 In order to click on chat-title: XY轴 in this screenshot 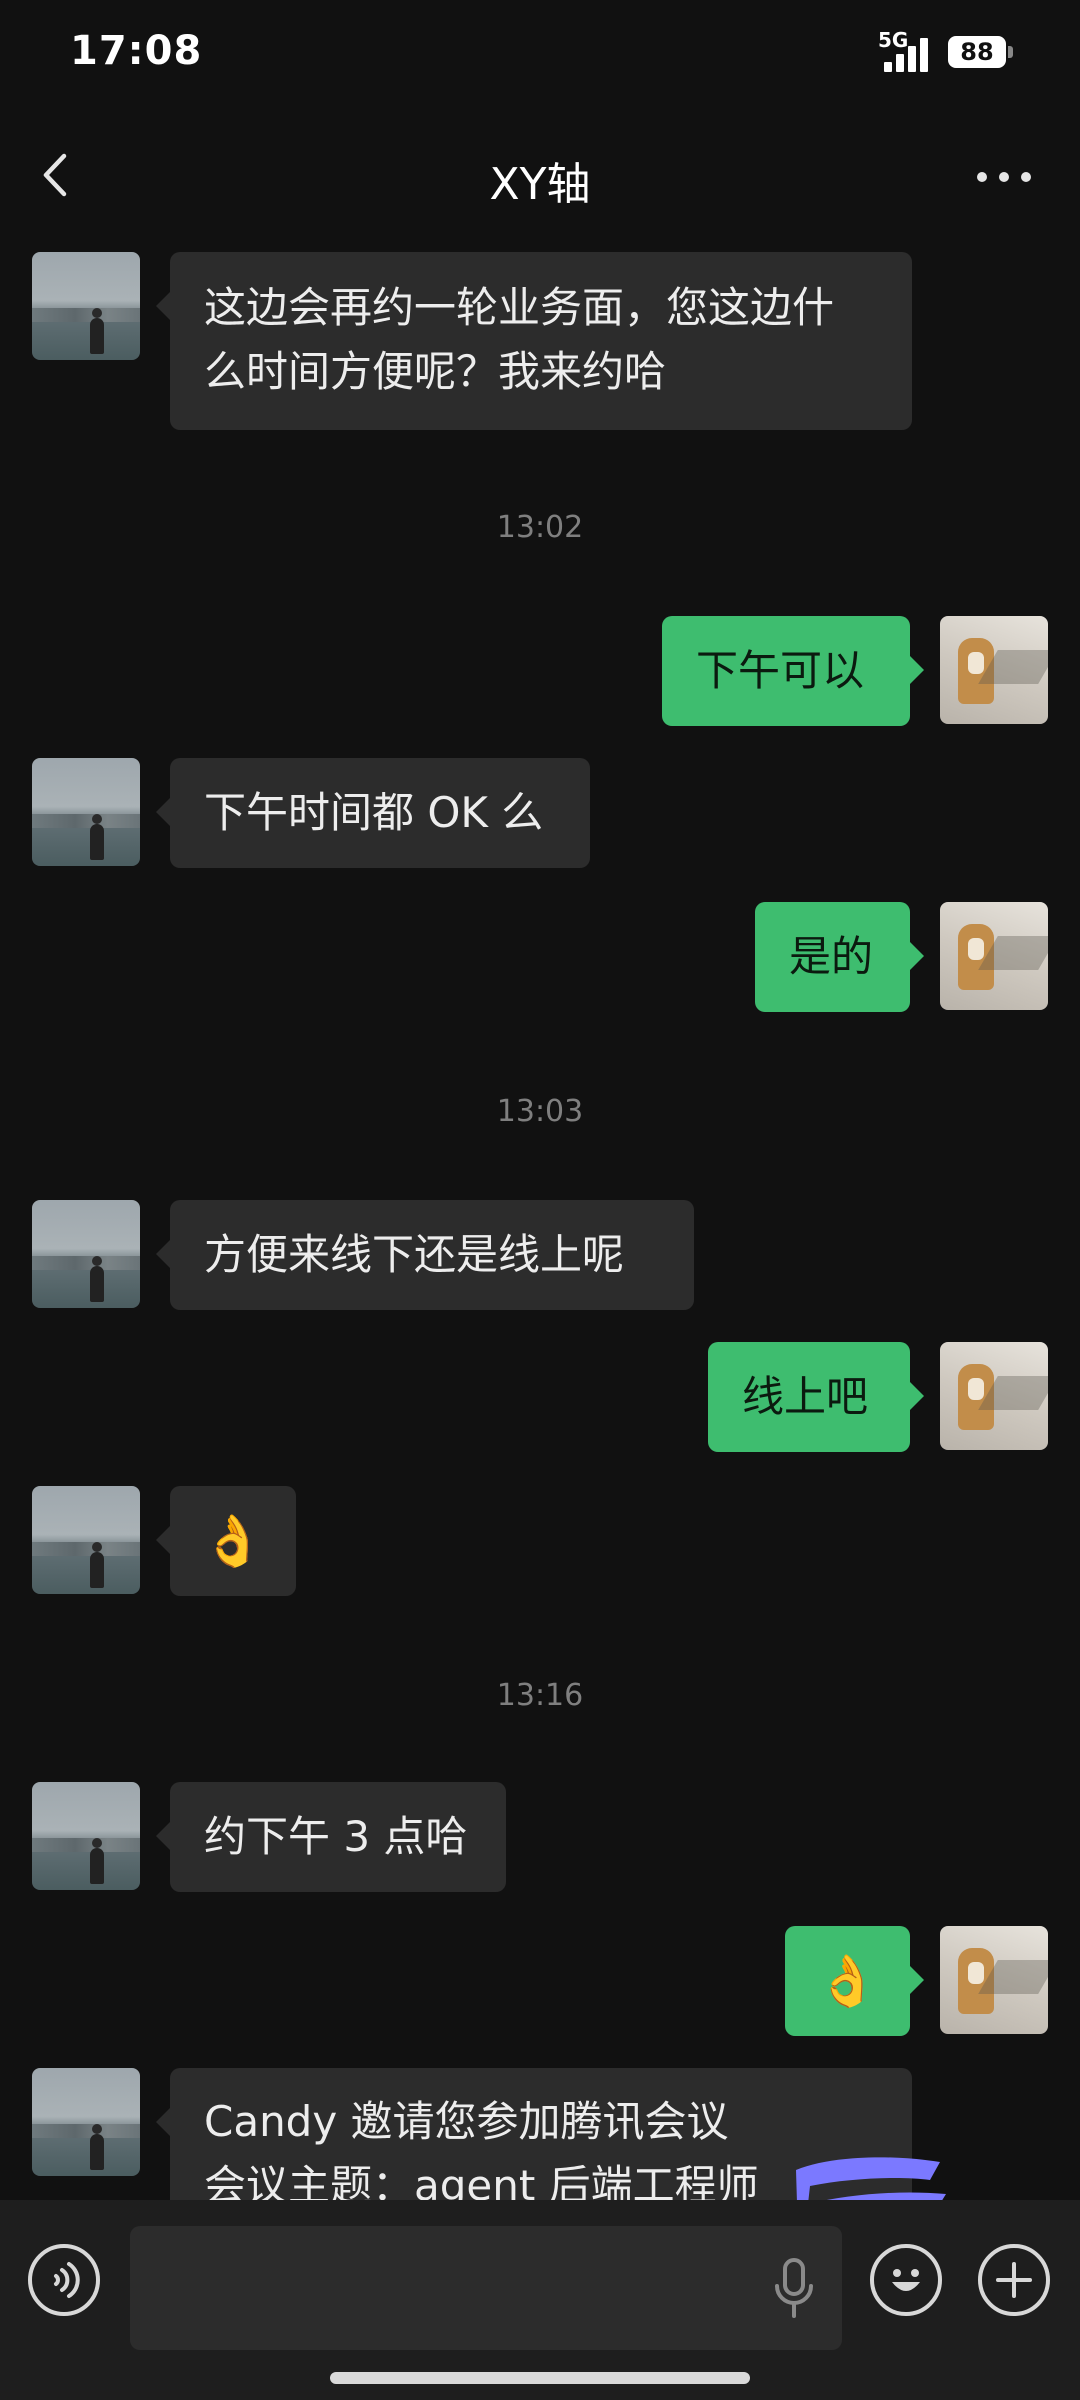, I will do `click(540, 184)`.